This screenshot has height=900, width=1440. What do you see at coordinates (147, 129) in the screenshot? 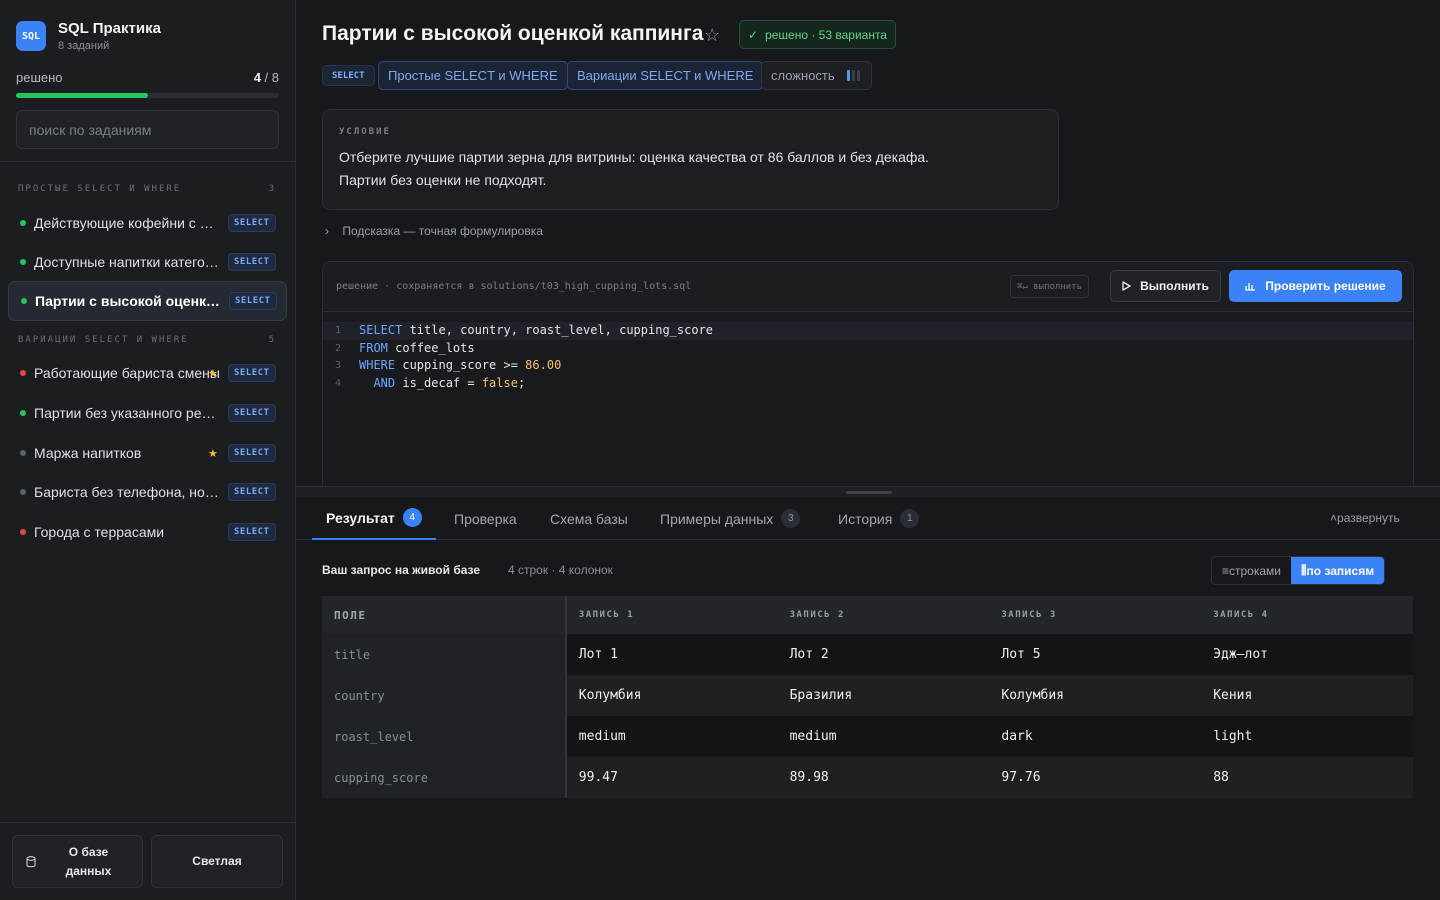
I see `task-search-input` at bounding box center [147, 129].